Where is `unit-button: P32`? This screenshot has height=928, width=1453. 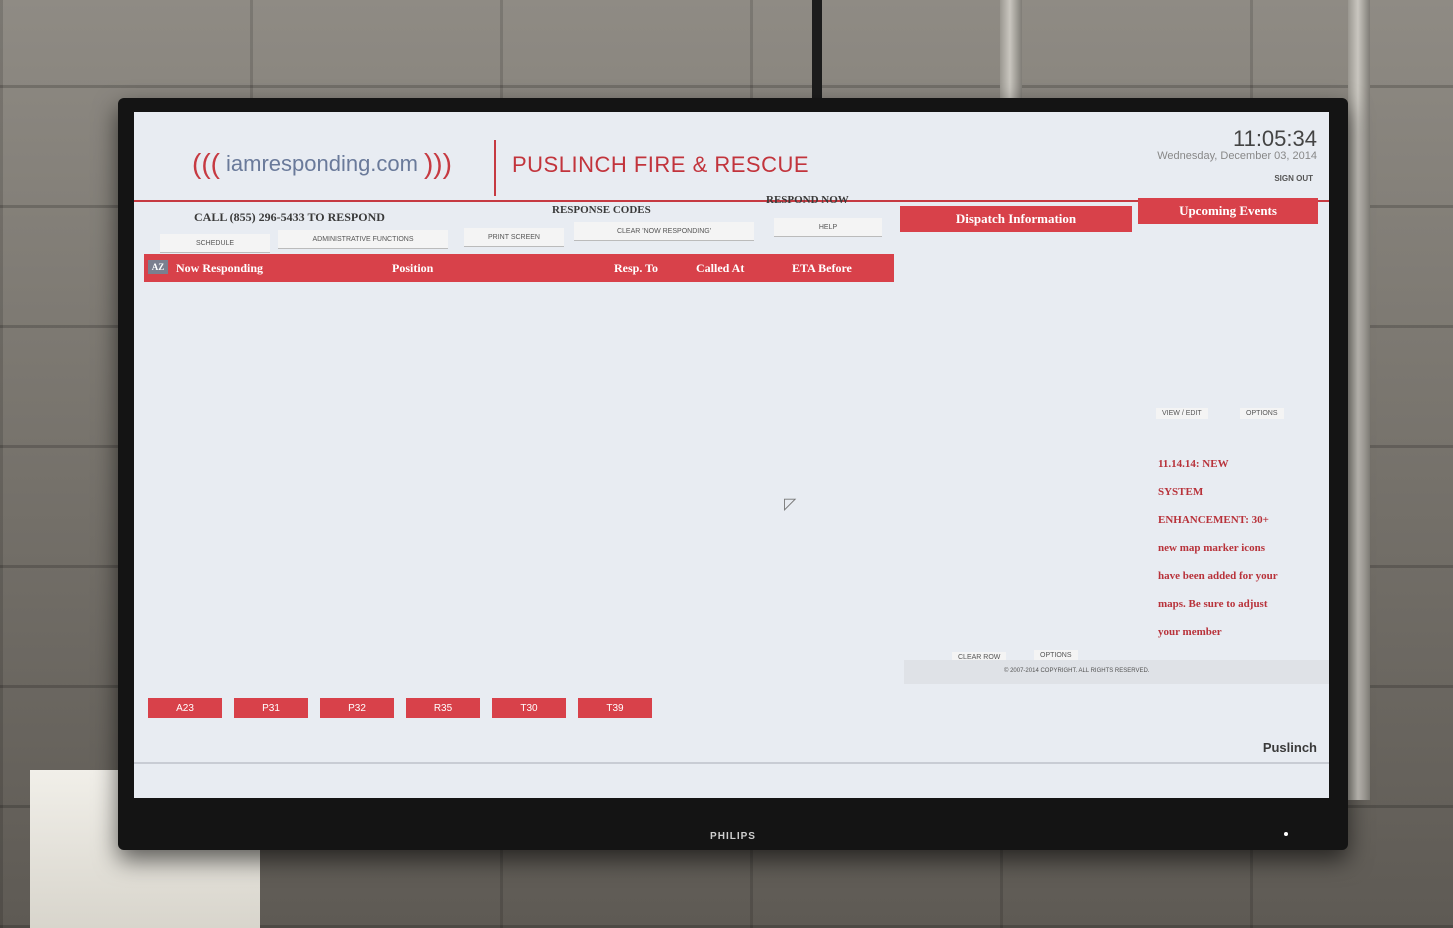 unit-button: P32 is located at coordinates (357, 708).